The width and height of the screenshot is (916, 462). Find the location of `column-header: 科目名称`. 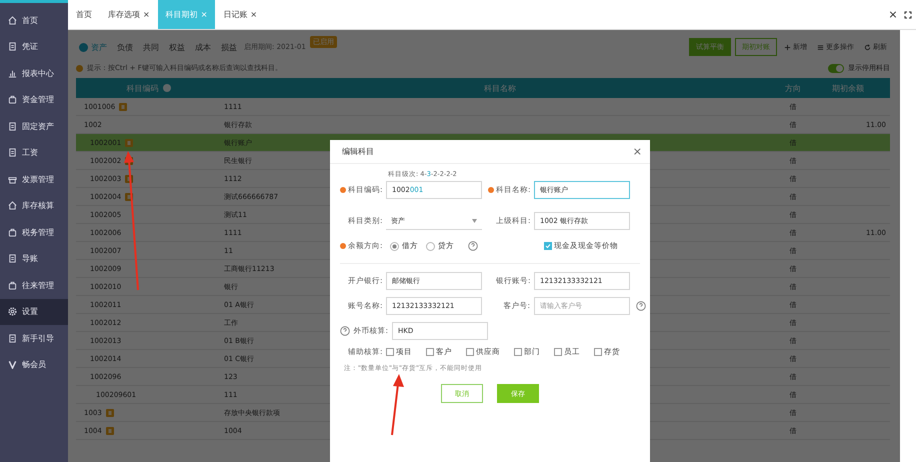

column-header: 科目名称 is located at coordinates (500, 88).